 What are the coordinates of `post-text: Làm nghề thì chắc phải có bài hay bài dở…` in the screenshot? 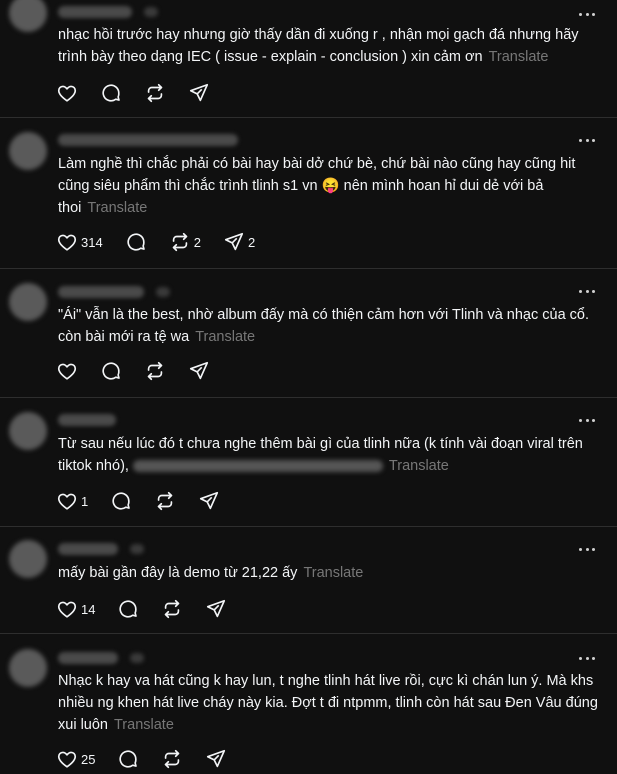 It's located at (328, 186).